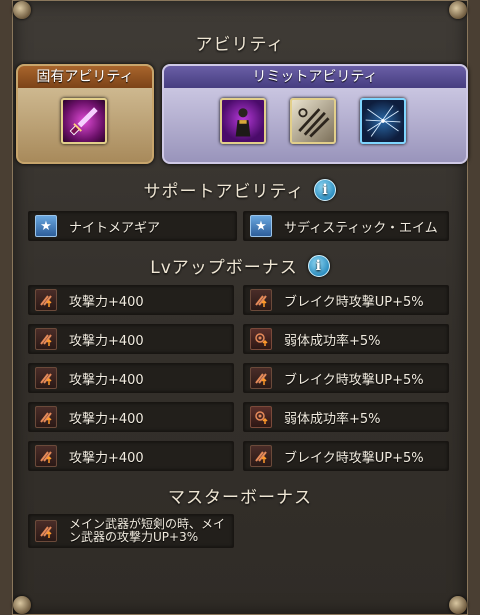  What do you see at coordinates (243, 121) in the screenshot?
I see `dark-figure-ability-icon` at bounding box center [243, 121].